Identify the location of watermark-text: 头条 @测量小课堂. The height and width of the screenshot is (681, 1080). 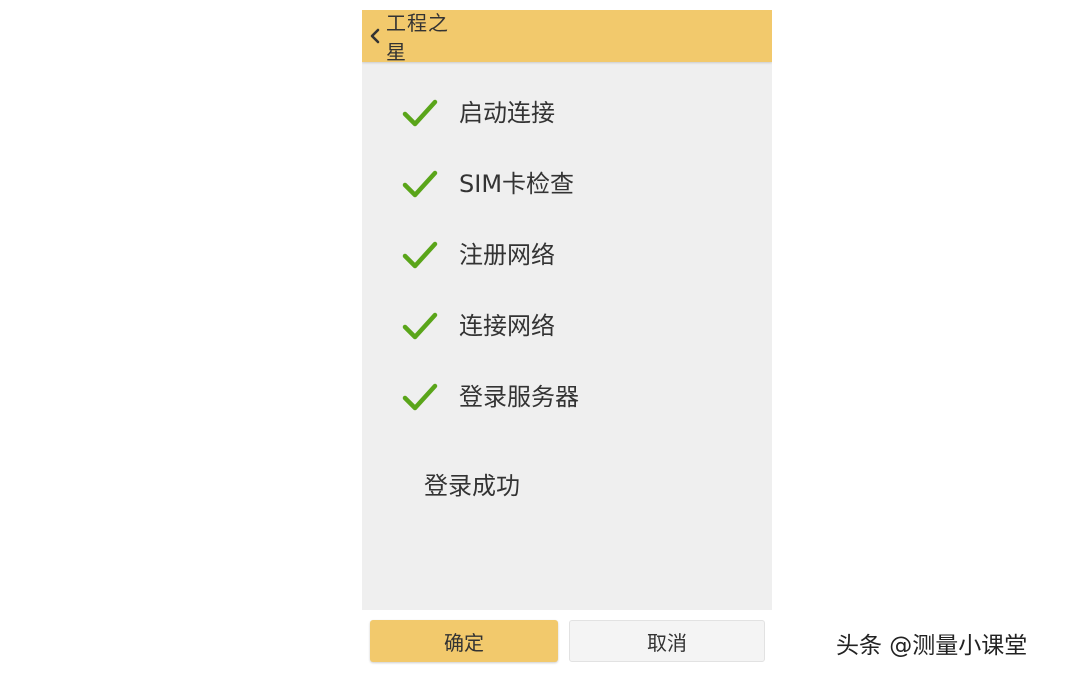
(932, 646).